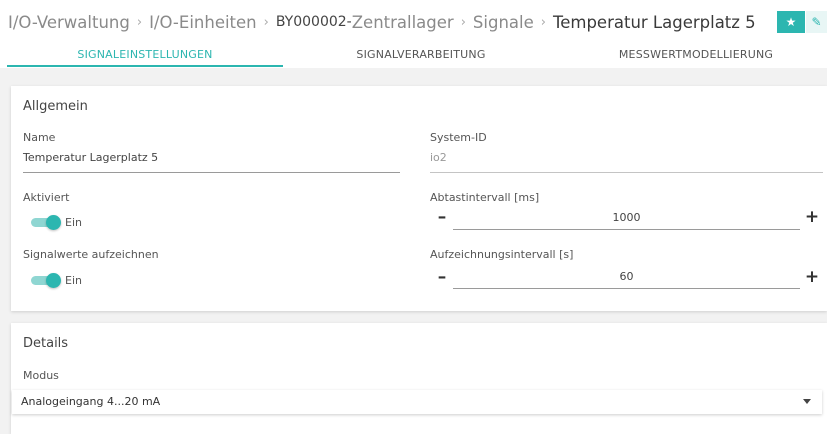 The height and width of the screenshot is (434, 827). I want to click on signalwerte-toggle, so click(46, 280).